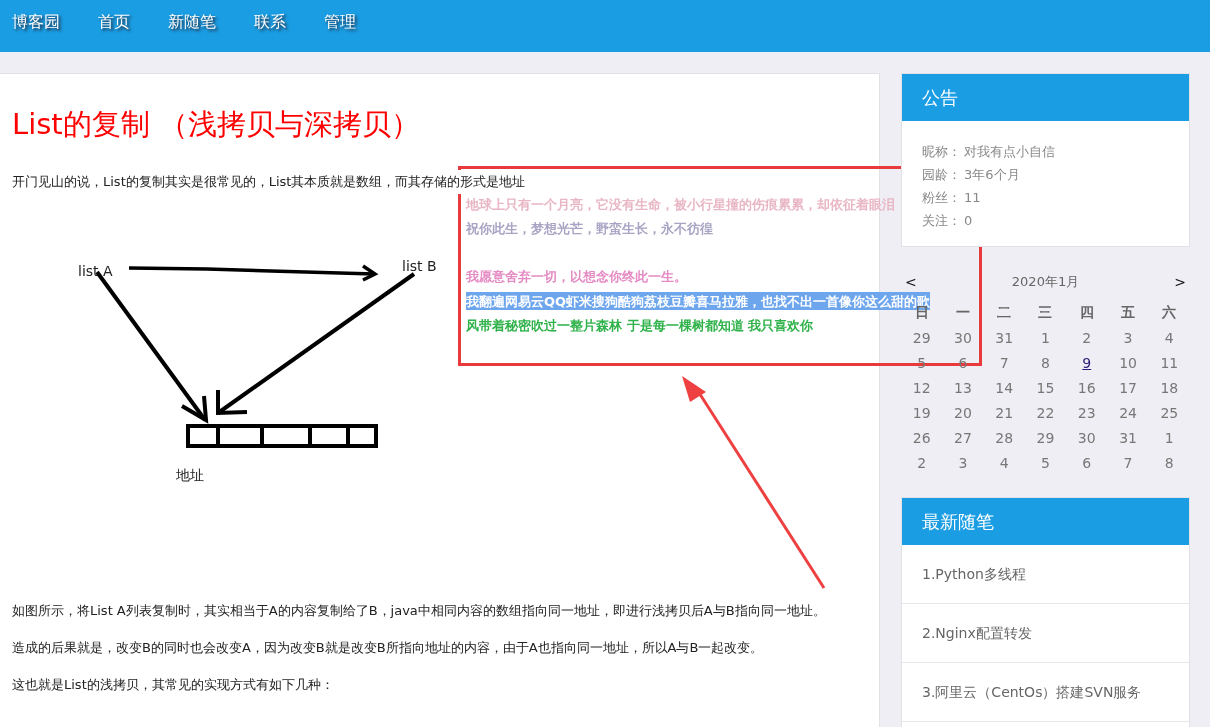 The width and height of the screenshot is (1210, 727). Describe the element at coordinates (968, 220) in the screenshot. I see `info-value: 0` at that location.